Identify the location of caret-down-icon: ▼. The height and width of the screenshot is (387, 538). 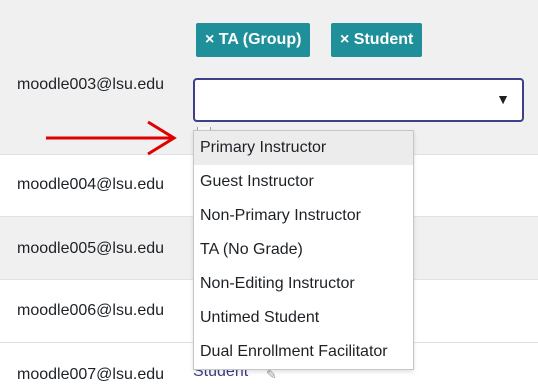
(503, 99).